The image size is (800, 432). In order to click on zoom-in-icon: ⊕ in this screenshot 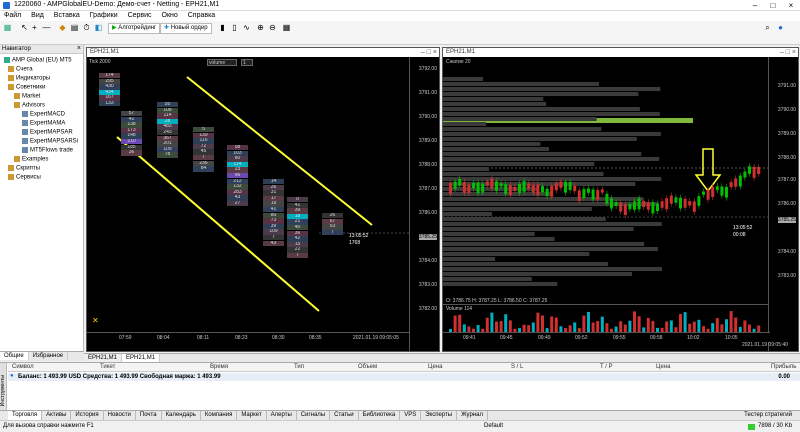, I will do `click(260, 27)`.